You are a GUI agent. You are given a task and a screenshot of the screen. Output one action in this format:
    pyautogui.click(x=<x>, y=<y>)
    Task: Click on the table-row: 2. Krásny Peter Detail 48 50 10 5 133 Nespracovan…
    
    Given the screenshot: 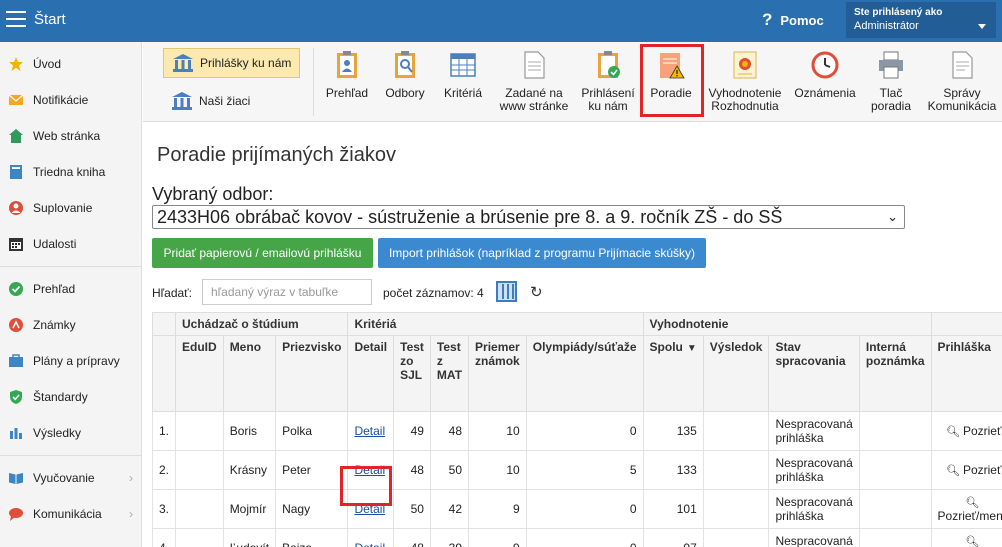 What is the action you would take?
    pyautogui.click(x=576, y=470)
    